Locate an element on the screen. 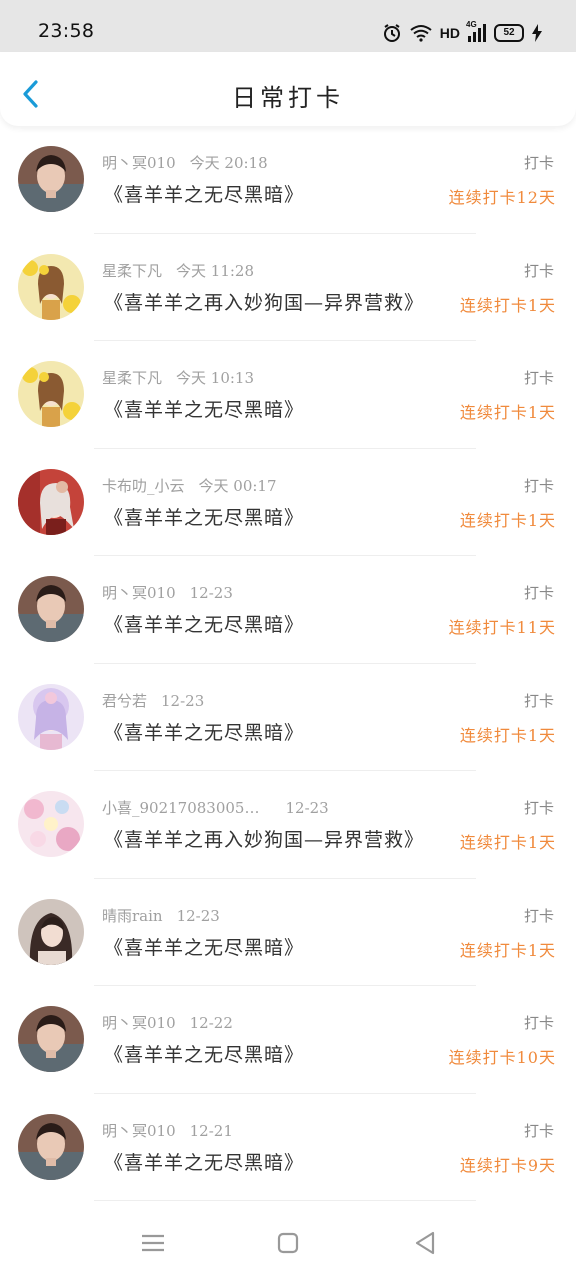  signal-type-label: 4G is located at coordinates (471, 24).